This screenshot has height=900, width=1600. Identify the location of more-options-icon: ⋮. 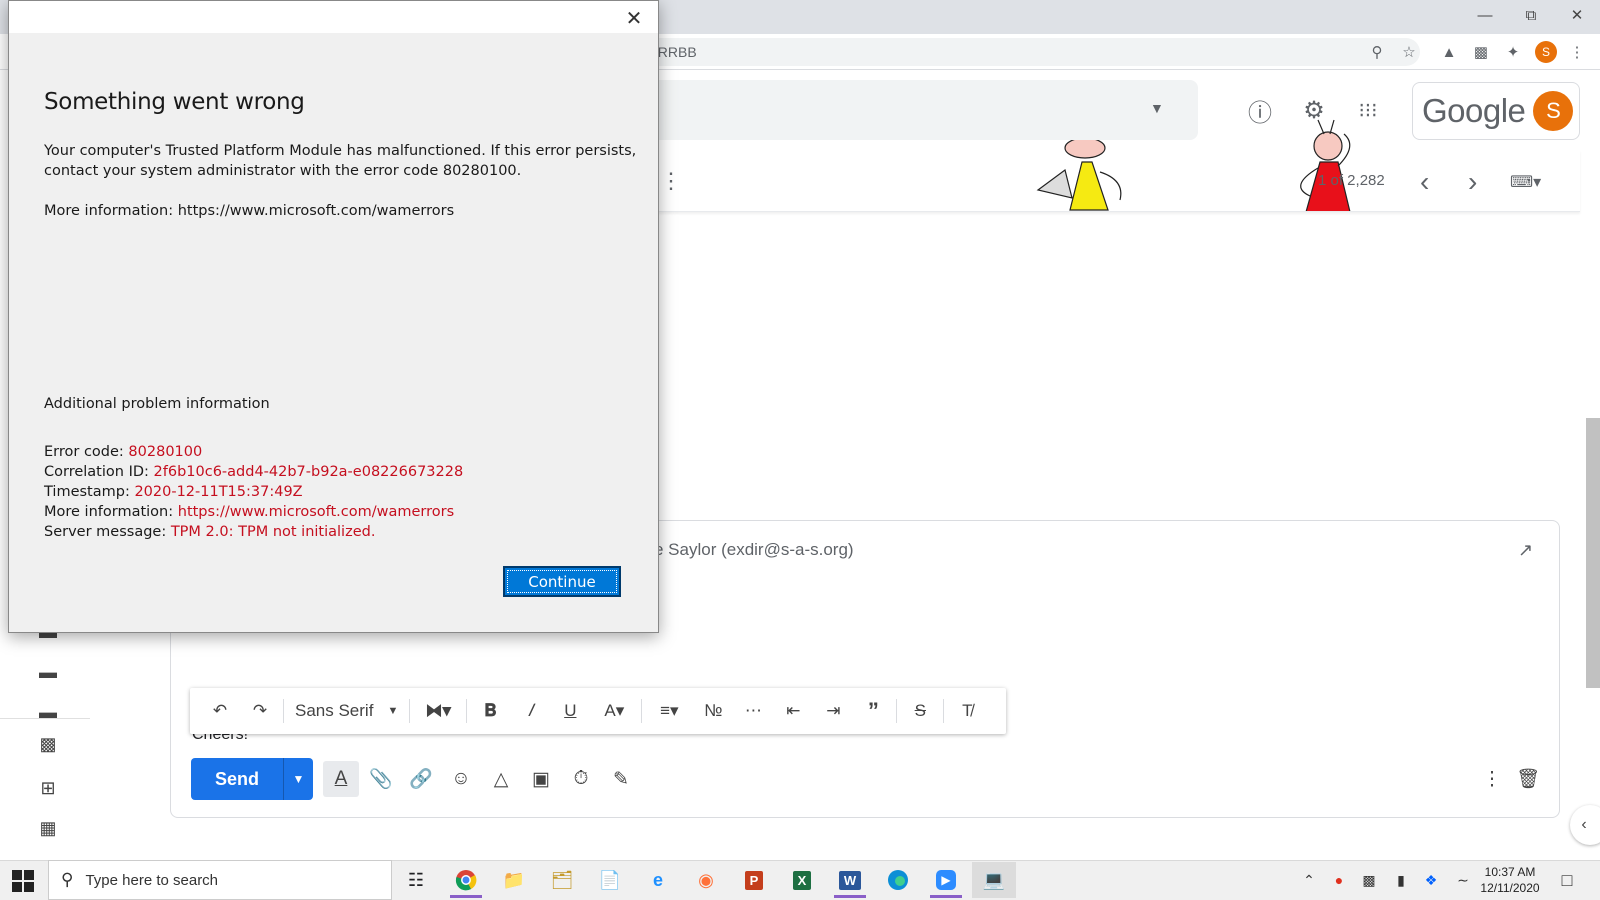
(1492, 779).